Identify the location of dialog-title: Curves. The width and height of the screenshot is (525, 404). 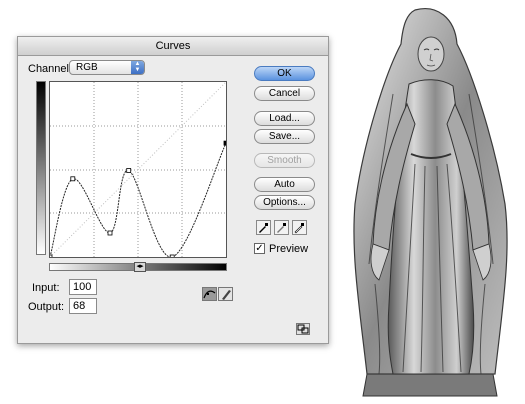
(173, 46).